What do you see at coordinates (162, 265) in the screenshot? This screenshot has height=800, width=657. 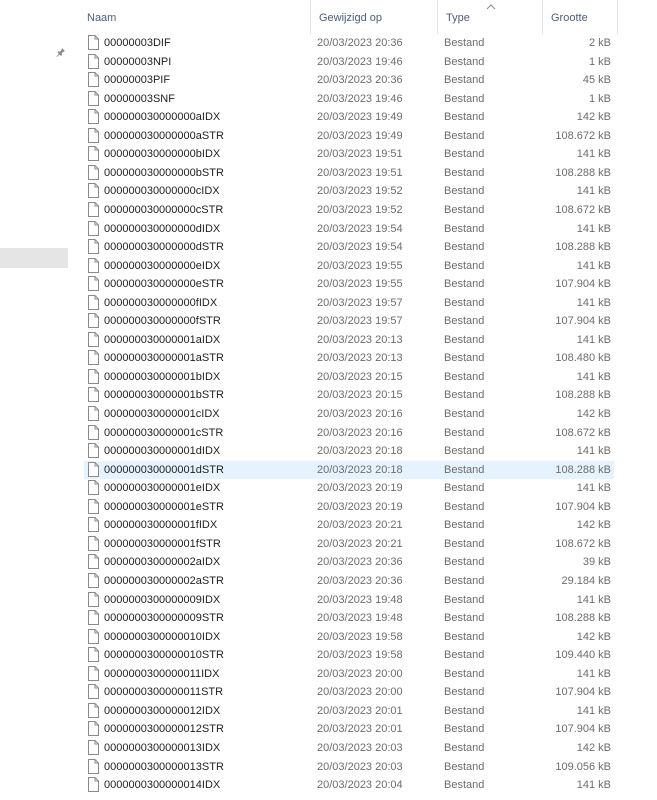 I see `file-name: 000000030000000eIDX` at bounding box center [162, 265].